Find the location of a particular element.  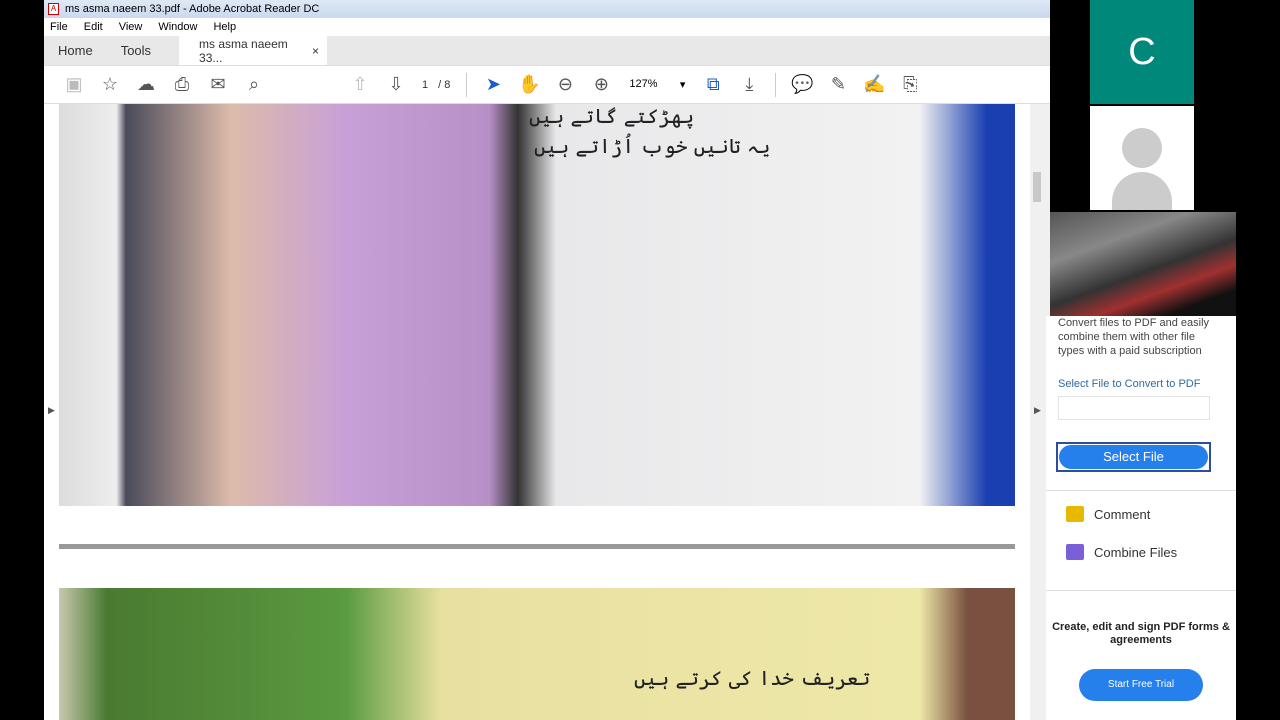

chevron-down-icon: ▾ is located at coordinates (682, 85).